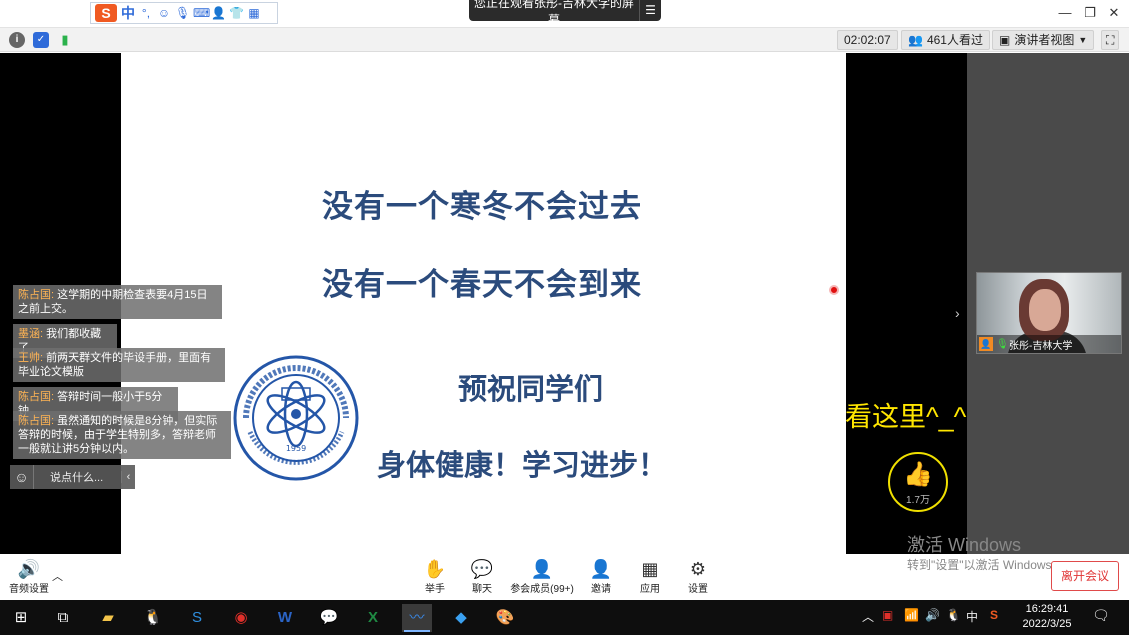  What do you see at coordinates (868, 616) in the screenshot?
I see `tray-expand-icon: ︿` at bounding box center [868, 616].